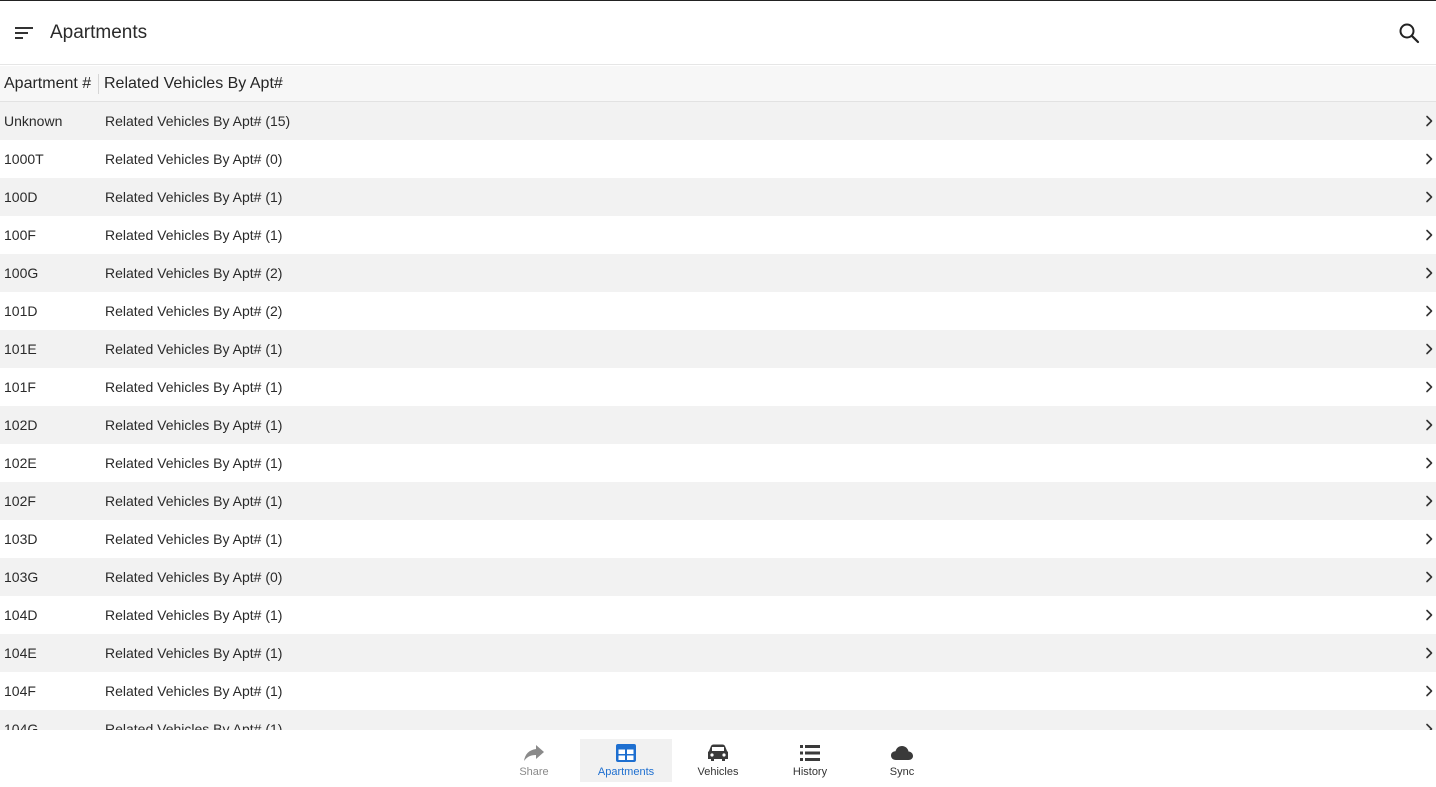 Image resolution: width=1436 pixels, height=787 pixels. I want to click on nav-label-sync: Sync, so click(902, 772).